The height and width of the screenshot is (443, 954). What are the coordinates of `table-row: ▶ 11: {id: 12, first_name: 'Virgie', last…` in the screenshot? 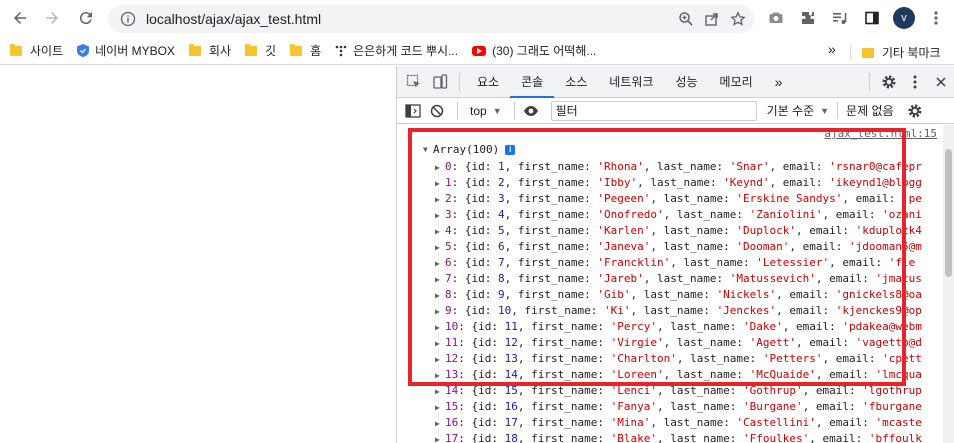 It's located at (678, 343).